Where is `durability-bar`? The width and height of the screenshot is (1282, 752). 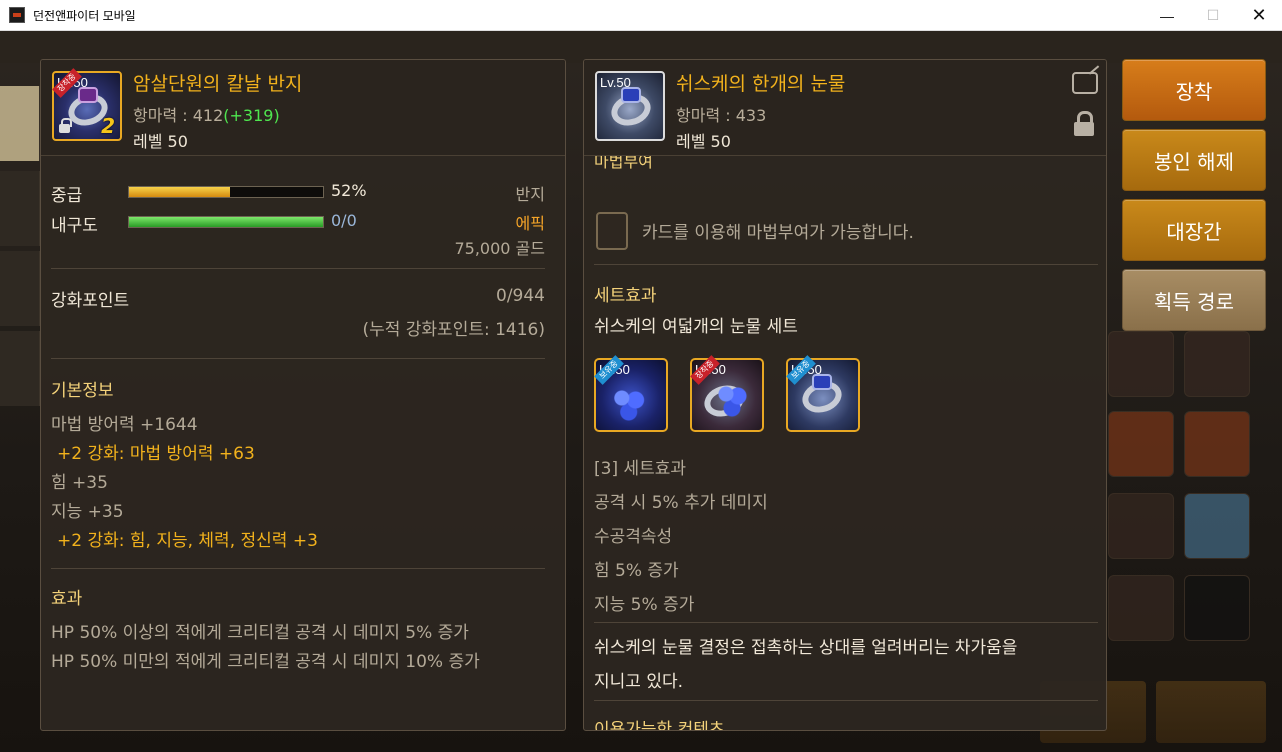
durability-bar is located at coordinates (226, 222).